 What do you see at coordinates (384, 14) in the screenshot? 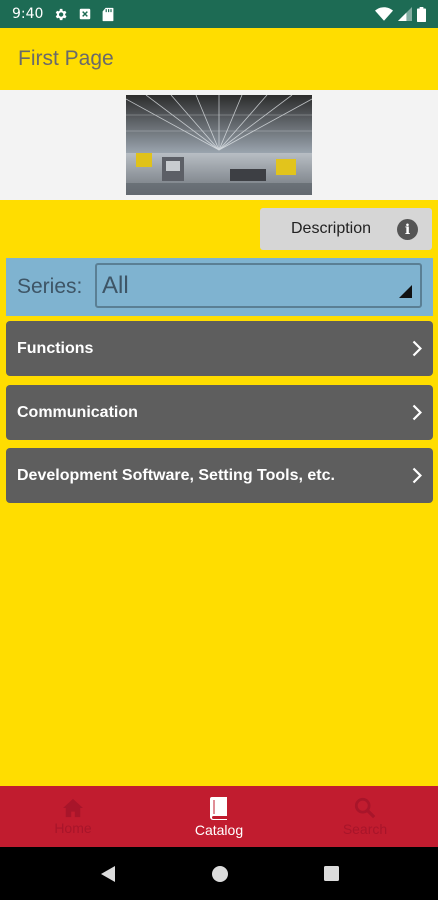
I see `wifi-icon` at bounding box center [384, 14].